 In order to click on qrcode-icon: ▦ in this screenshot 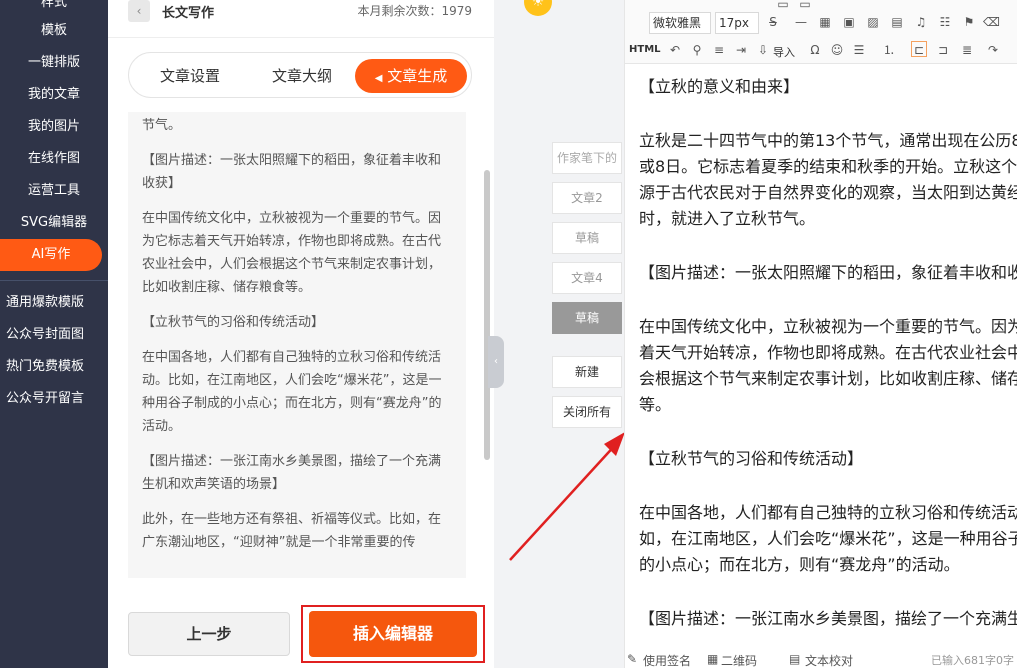, I will do `click(713, 659)`.